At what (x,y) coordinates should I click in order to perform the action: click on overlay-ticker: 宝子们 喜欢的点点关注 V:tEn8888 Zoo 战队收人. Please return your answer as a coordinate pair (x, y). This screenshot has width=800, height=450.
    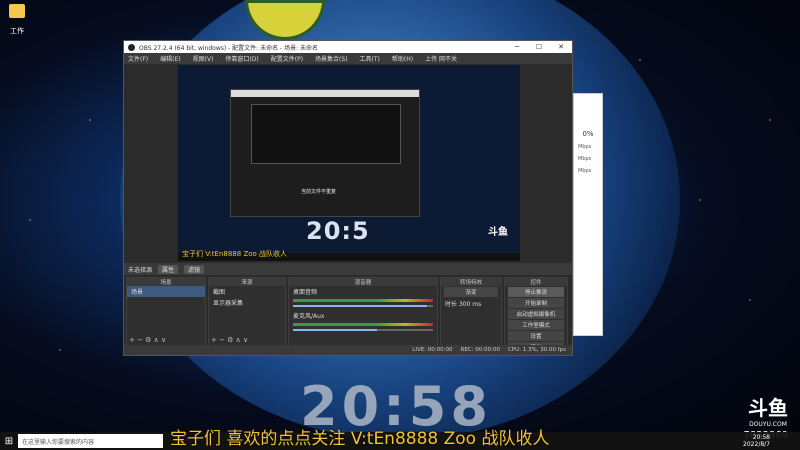
    Looking at the image, I should click on (360, 439).